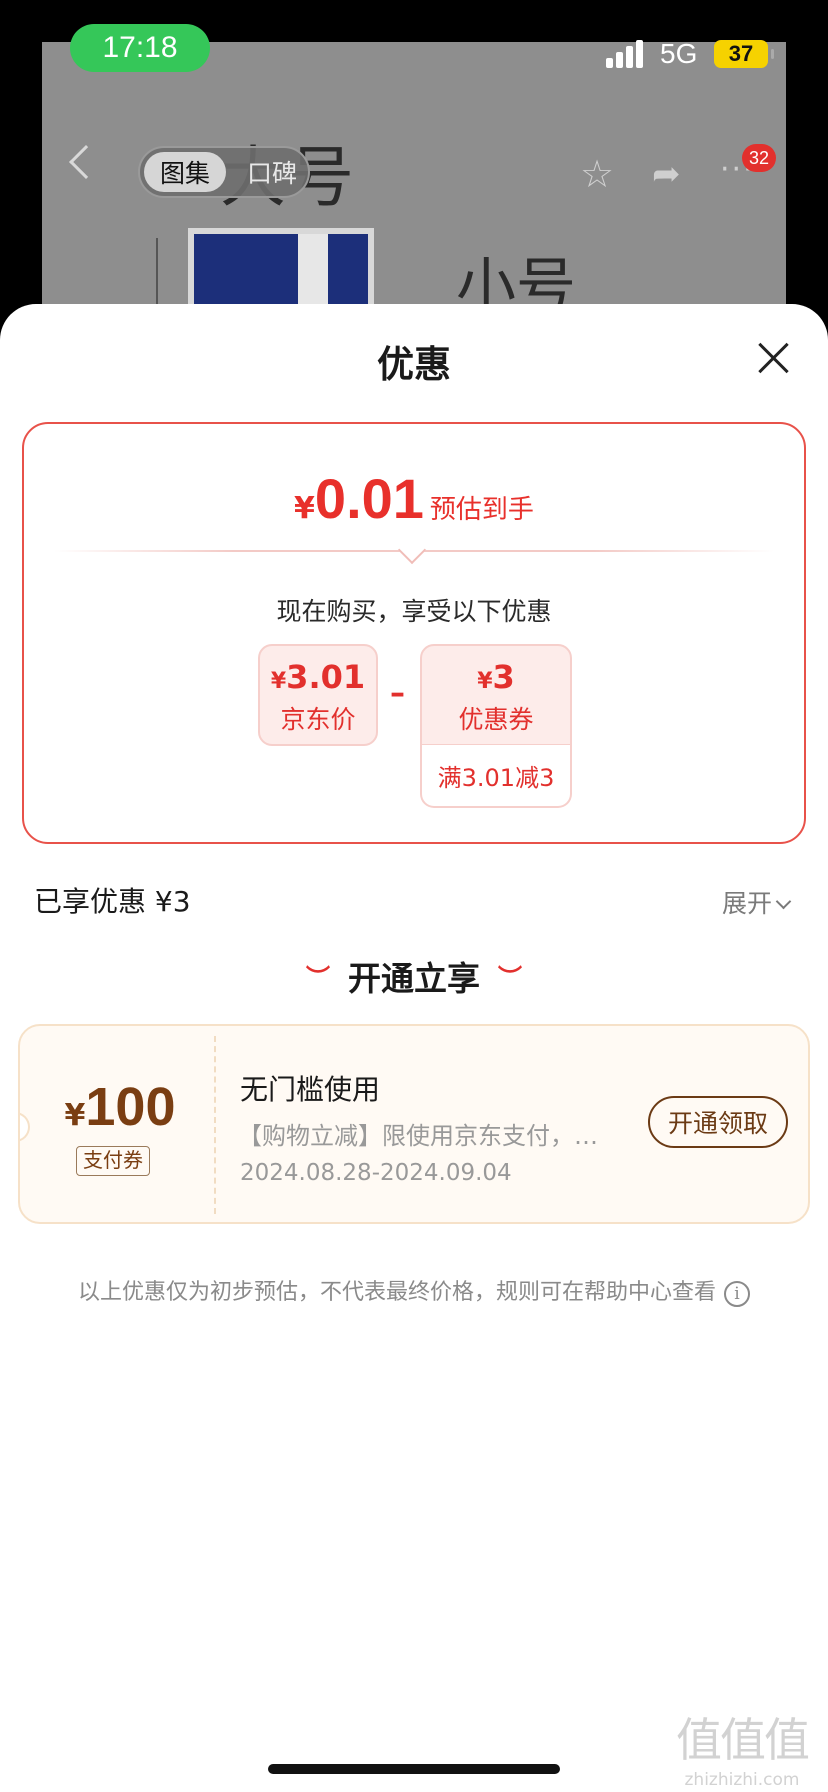  Describe the element at coordinates (743, 1740) in the screenshot. I see `watermark-logo: 值值值` at that location.